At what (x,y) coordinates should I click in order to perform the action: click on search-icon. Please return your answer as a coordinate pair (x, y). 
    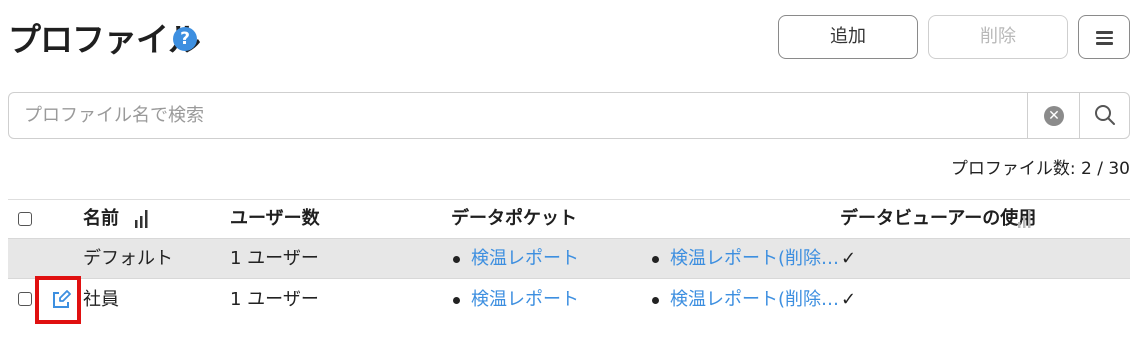
    Looking at the image, I should click on (1105, 115).